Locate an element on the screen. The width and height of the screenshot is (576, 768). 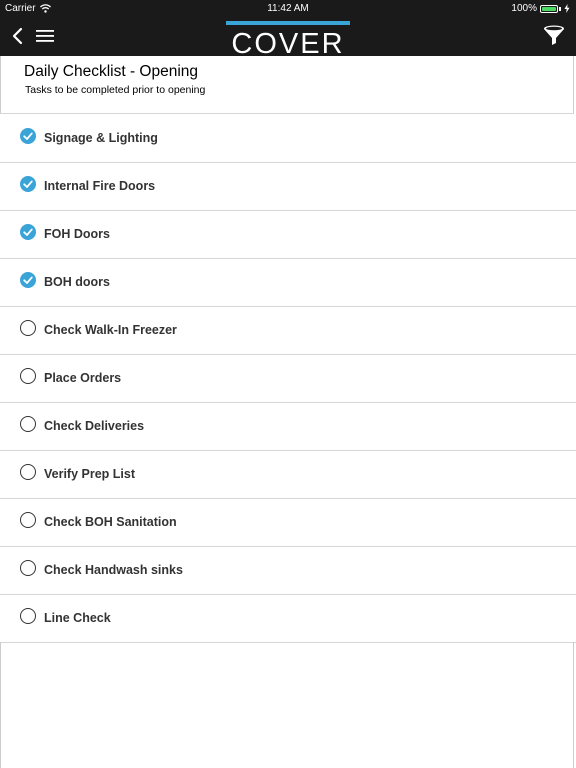
checklist-item-label: FOH Doors is located at coordinates (77, 234).